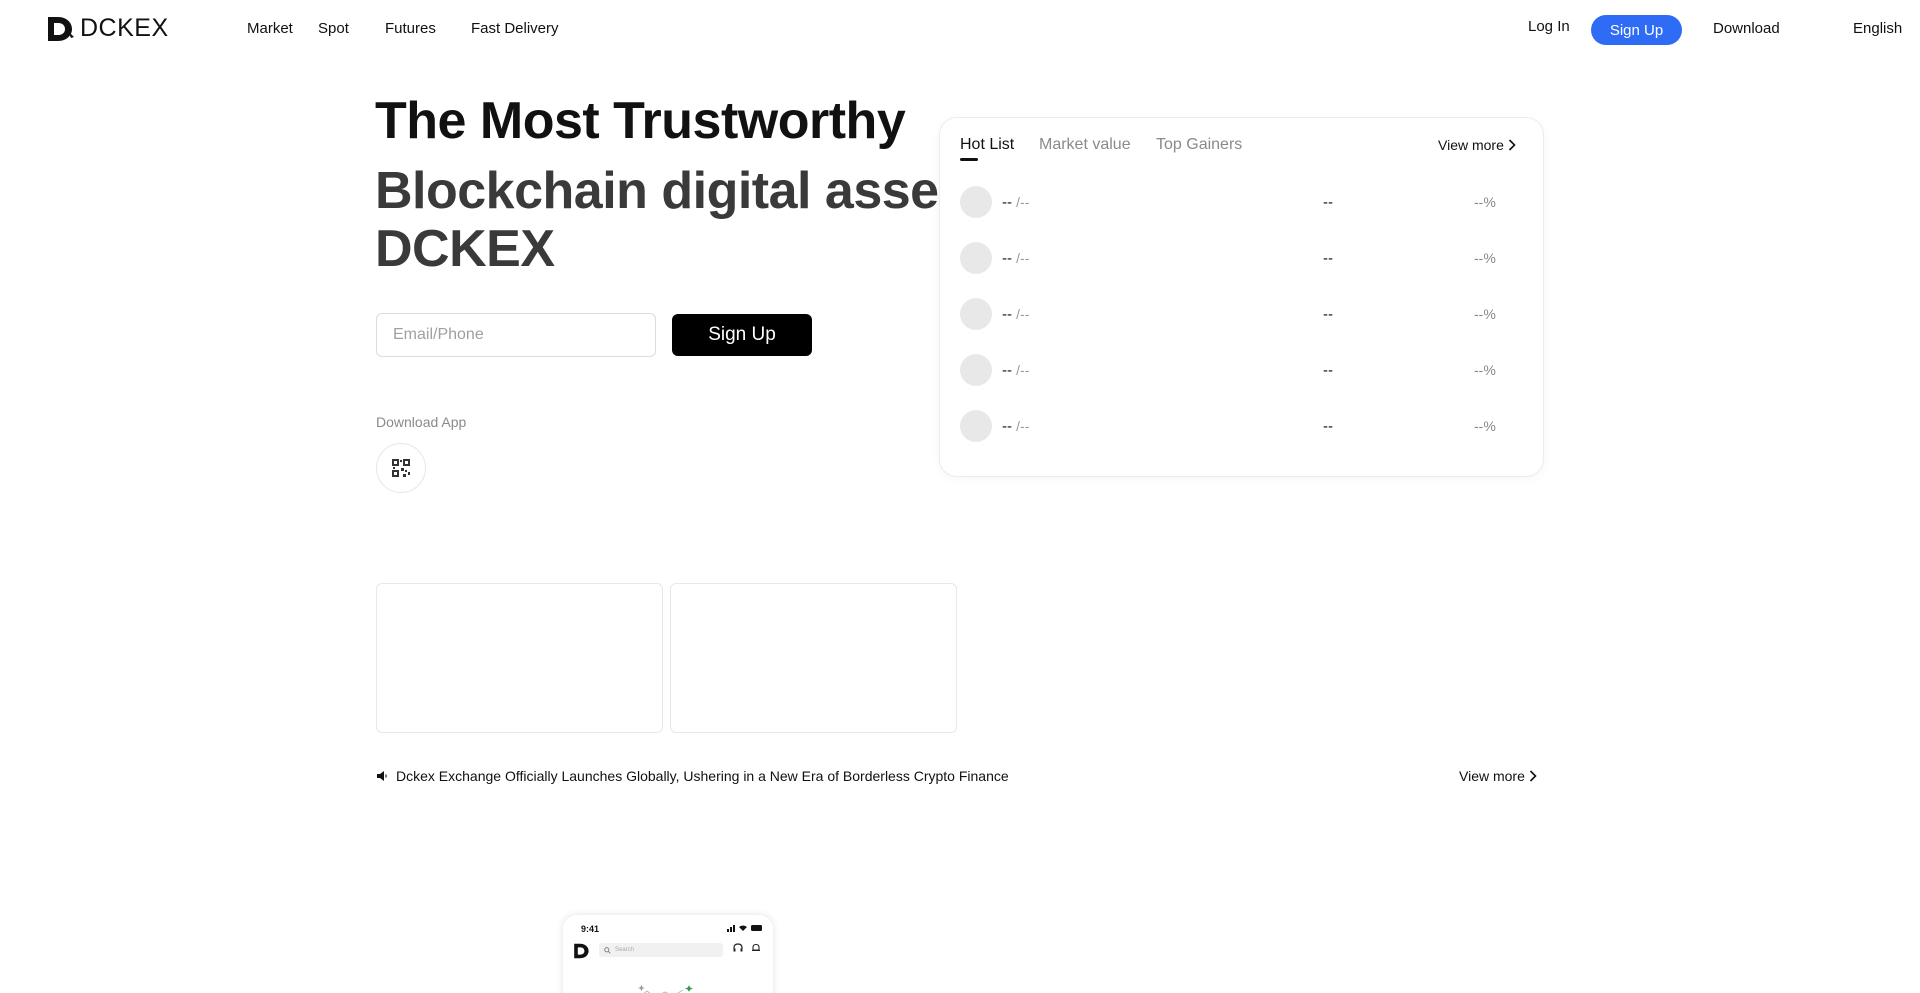  I want to click on phone-search-placeholder: Search, so click(625, 950).